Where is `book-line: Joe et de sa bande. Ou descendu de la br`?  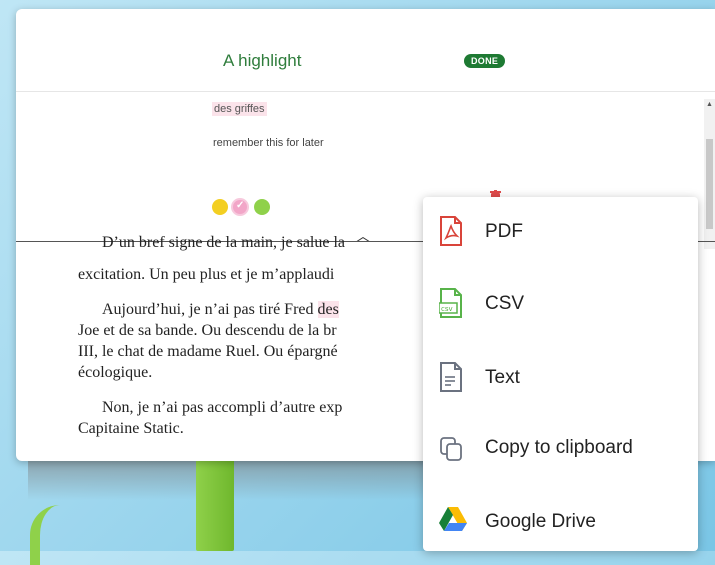 book-line: Joe et de sa bande. Ou descendu de la br is located at coordinates (207, 330).